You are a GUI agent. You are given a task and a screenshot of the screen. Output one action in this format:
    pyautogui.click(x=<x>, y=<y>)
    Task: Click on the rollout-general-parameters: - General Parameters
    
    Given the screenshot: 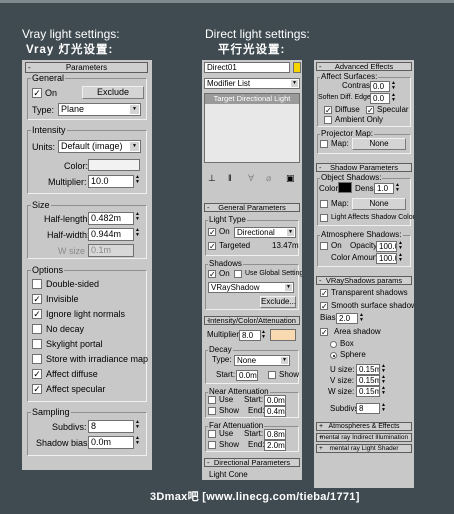 What is the action you would take?
    pyautogui.click(x=252, y=207)
    